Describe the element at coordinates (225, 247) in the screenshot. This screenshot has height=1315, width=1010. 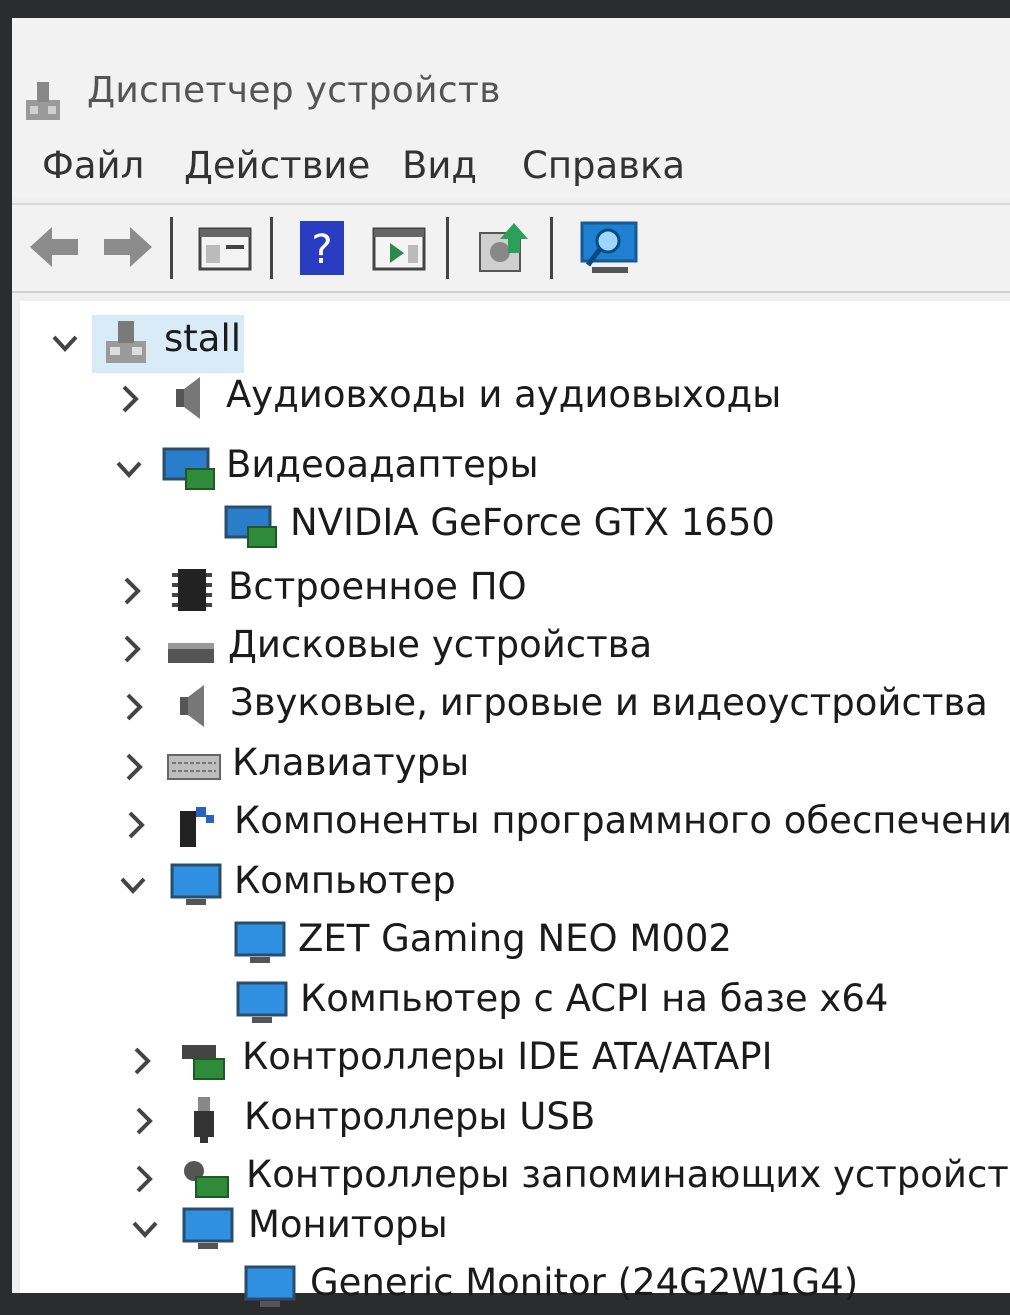
I see `properties-icon` at that location.